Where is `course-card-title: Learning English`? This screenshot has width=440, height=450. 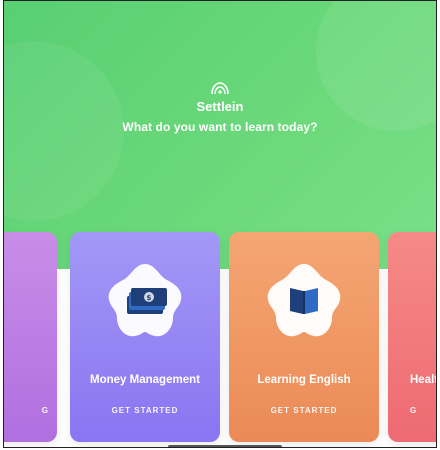
course-card-title: Learning English is located at coordinates (304, 380).